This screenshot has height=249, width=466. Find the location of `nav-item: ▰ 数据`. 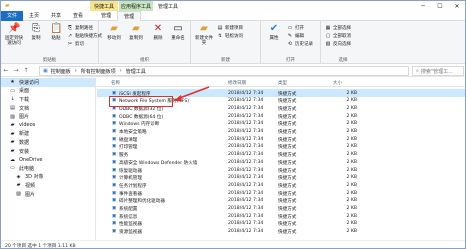

nav-item: ▰ 数据 is located at coordinates (48, 142).